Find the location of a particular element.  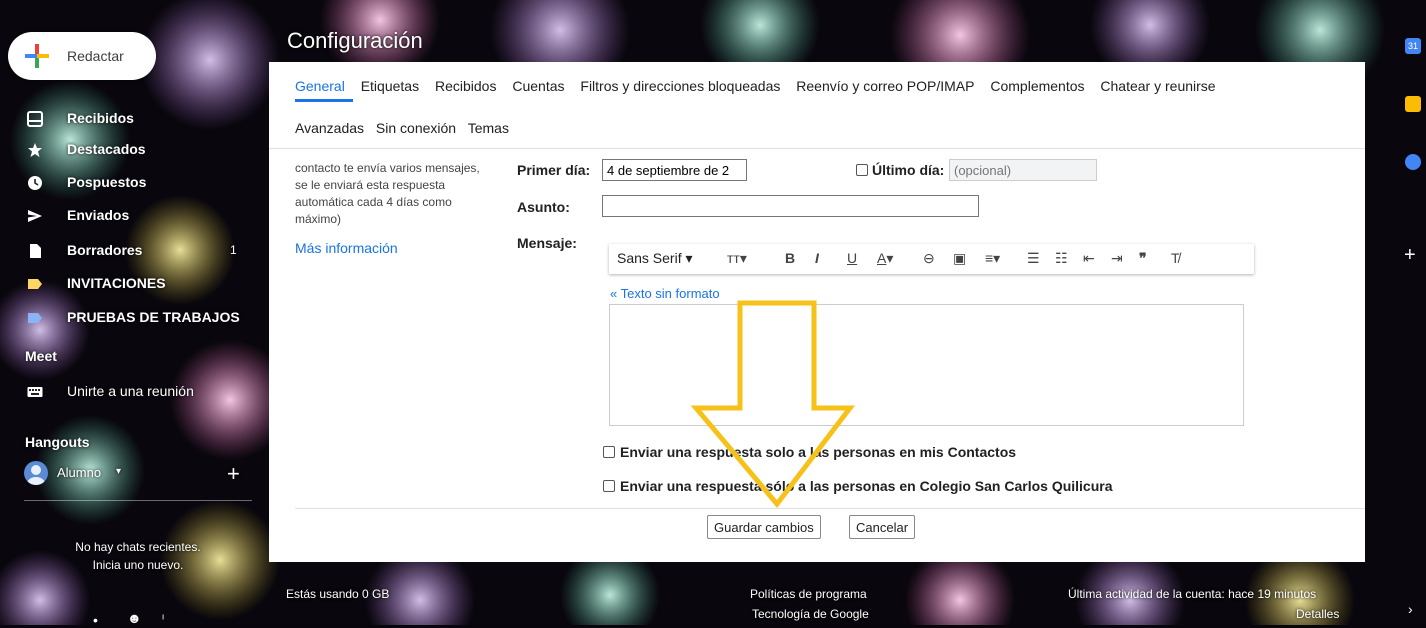

sidebar-item-destacados: Destacados is located at coordinates (126, 150).